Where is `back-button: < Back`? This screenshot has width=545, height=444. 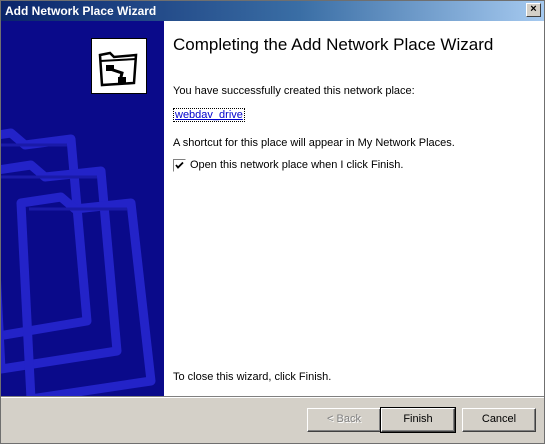 back-button: < Back is located at coordinates (344, 420).